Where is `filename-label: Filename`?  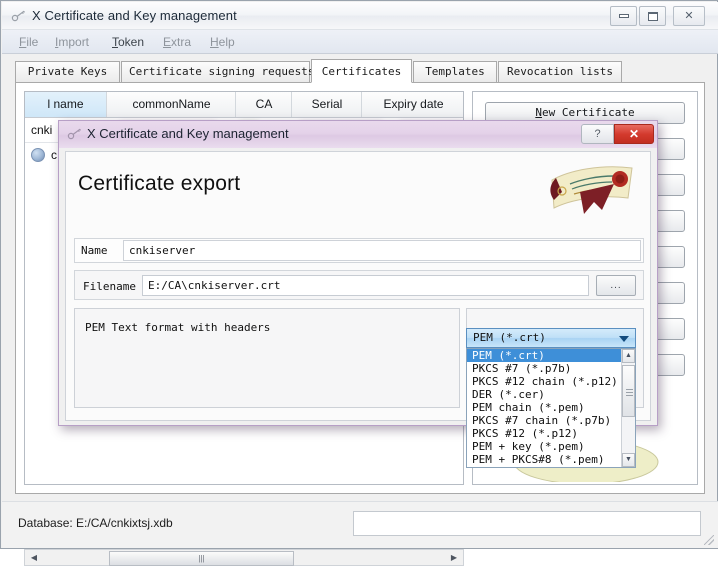 filename-label: Filename is located at coordinates (109, 286).